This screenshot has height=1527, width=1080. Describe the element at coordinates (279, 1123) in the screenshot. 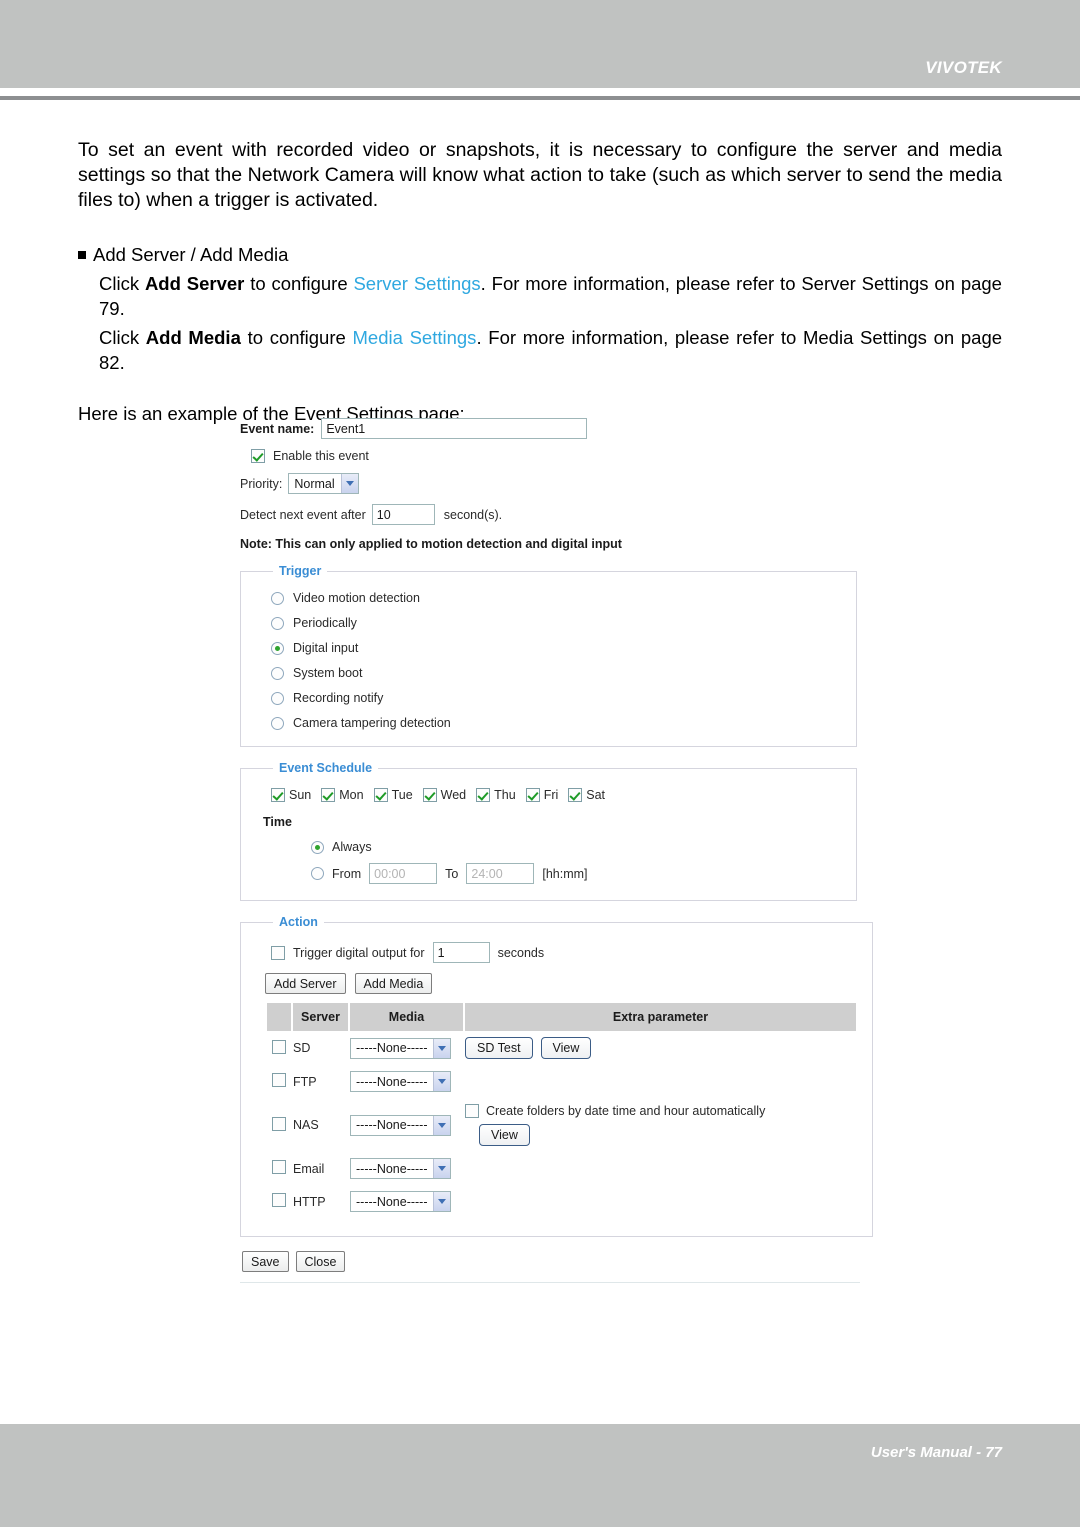

I see `row-checkbox-nas` at that location.